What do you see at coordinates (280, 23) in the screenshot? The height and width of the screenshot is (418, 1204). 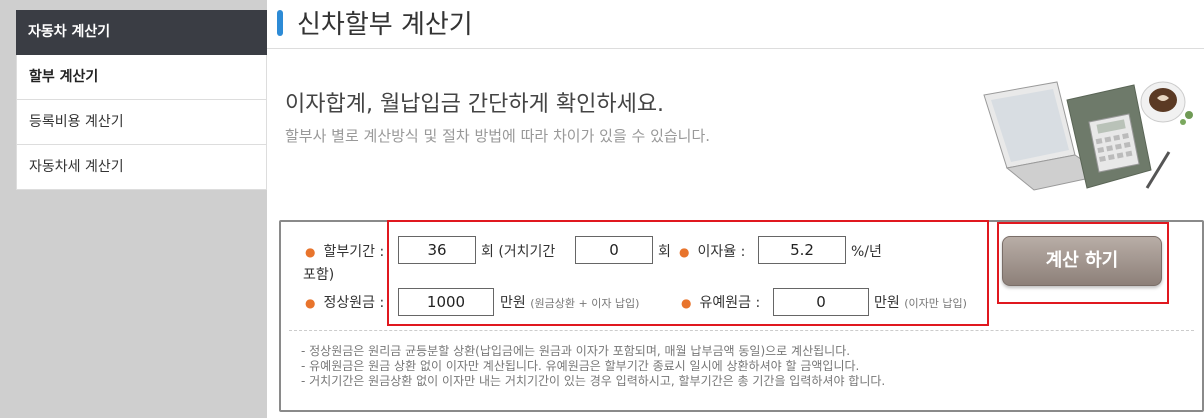 I see `title-accent-bar` at bounding box center [280, 23].